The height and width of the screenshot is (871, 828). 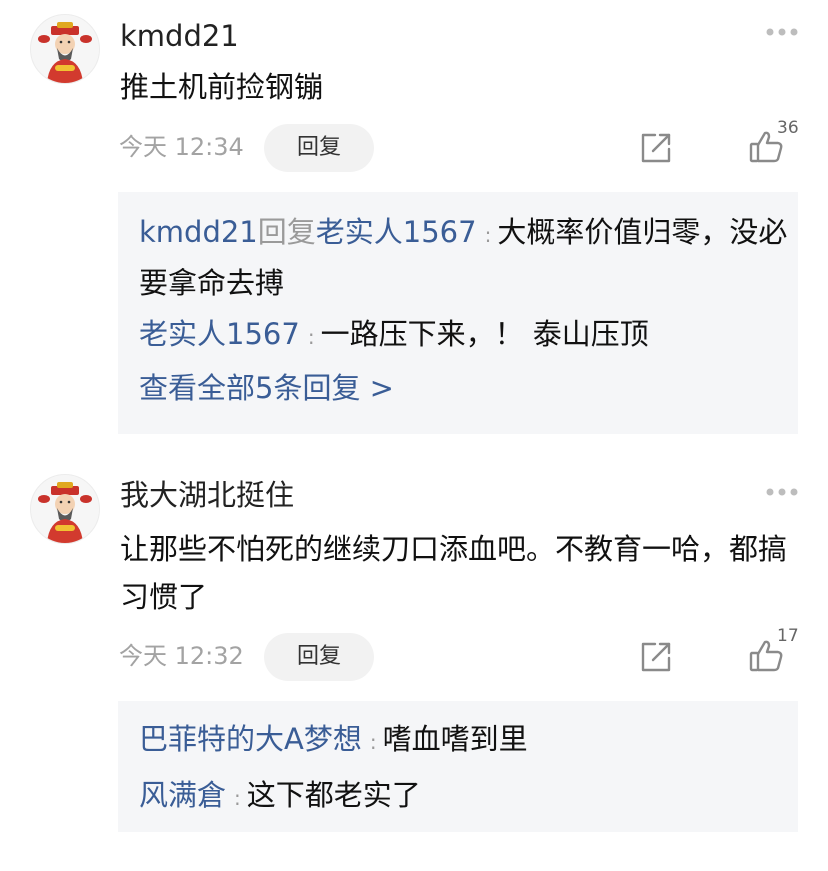 What do you see at coordinates (396, 232) in the screenshot?
I see `reply-target-user: 老实人1567` at bounding box center [396, 232].